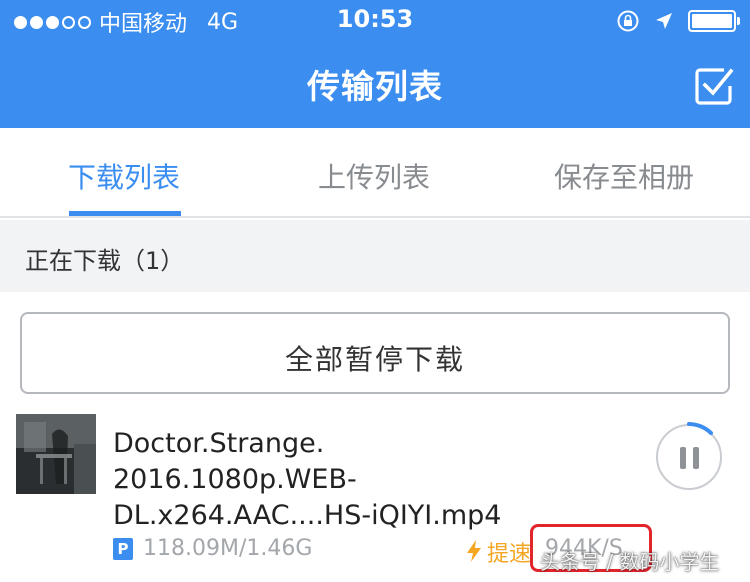 This screenshot has width=750, height=582. I want to click on tab-download-list: 下载列表, so click(124, 176).